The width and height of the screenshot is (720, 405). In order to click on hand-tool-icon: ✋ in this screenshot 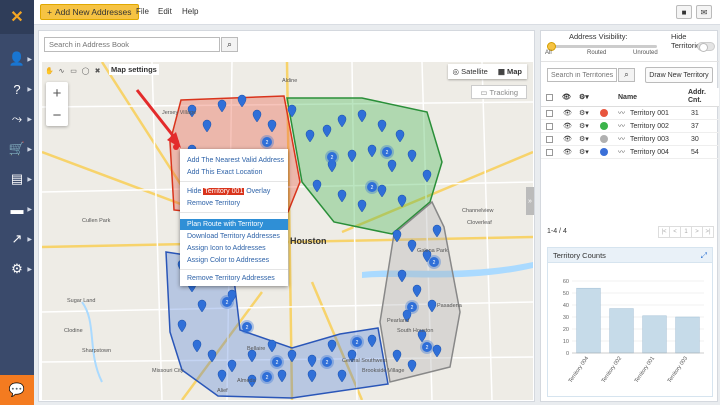, I will do `click(49, 70)`.